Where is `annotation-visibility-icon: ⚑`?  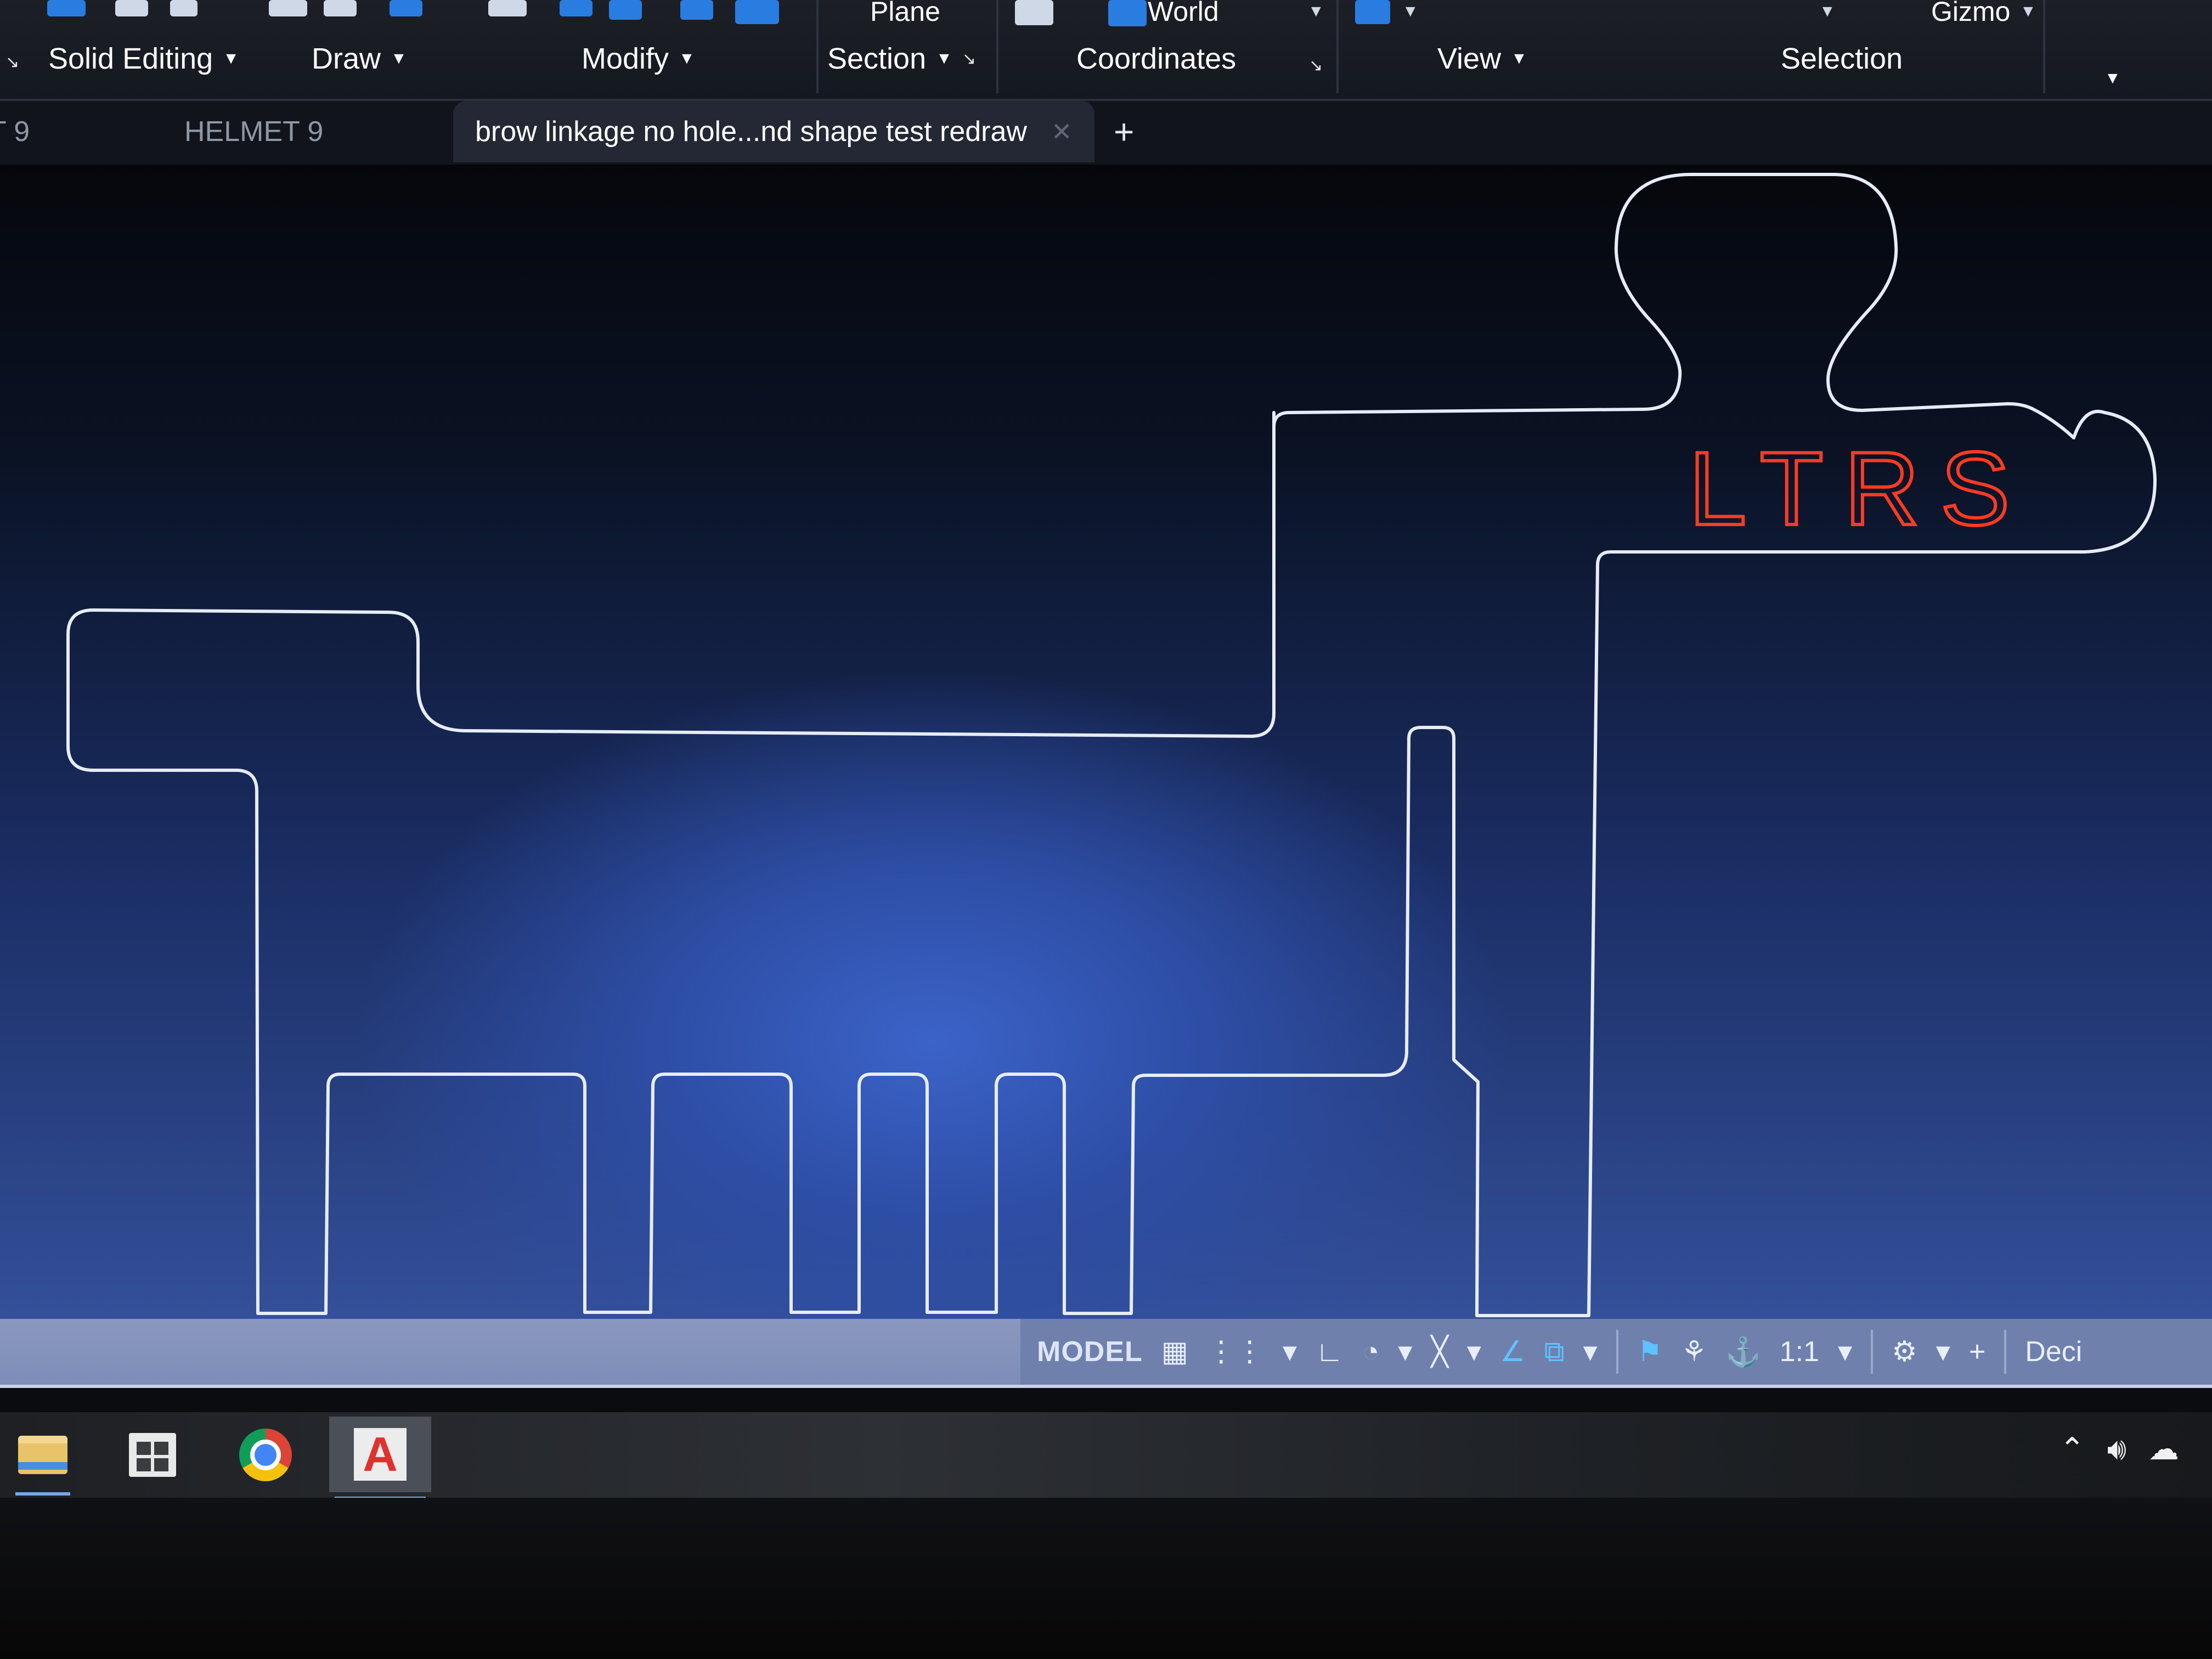
annotation-visibility-icon: ⚑ is located at coordinates (1650, 1352).